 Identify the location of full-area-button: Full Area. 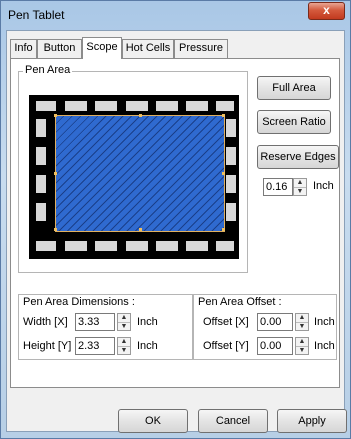
(294, 88).